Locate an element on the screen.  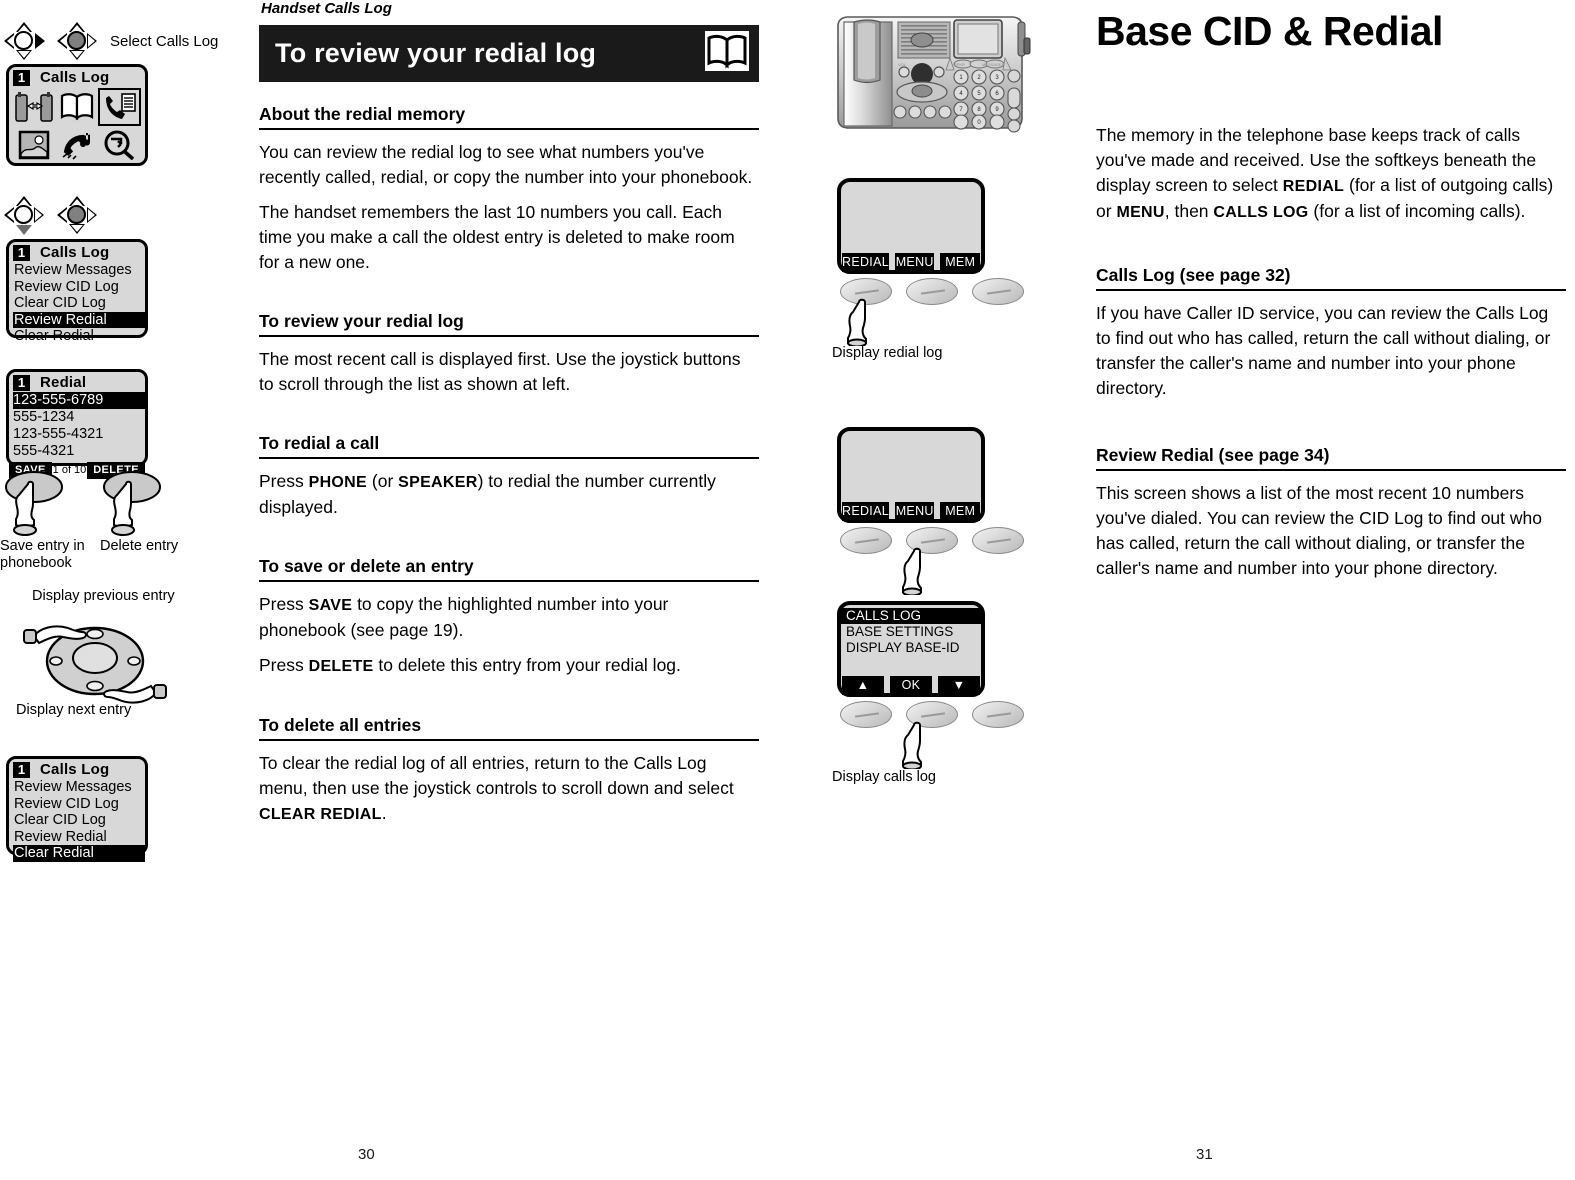
chapter-title: Base CID & Redial is located at coordinates (1269, 31).